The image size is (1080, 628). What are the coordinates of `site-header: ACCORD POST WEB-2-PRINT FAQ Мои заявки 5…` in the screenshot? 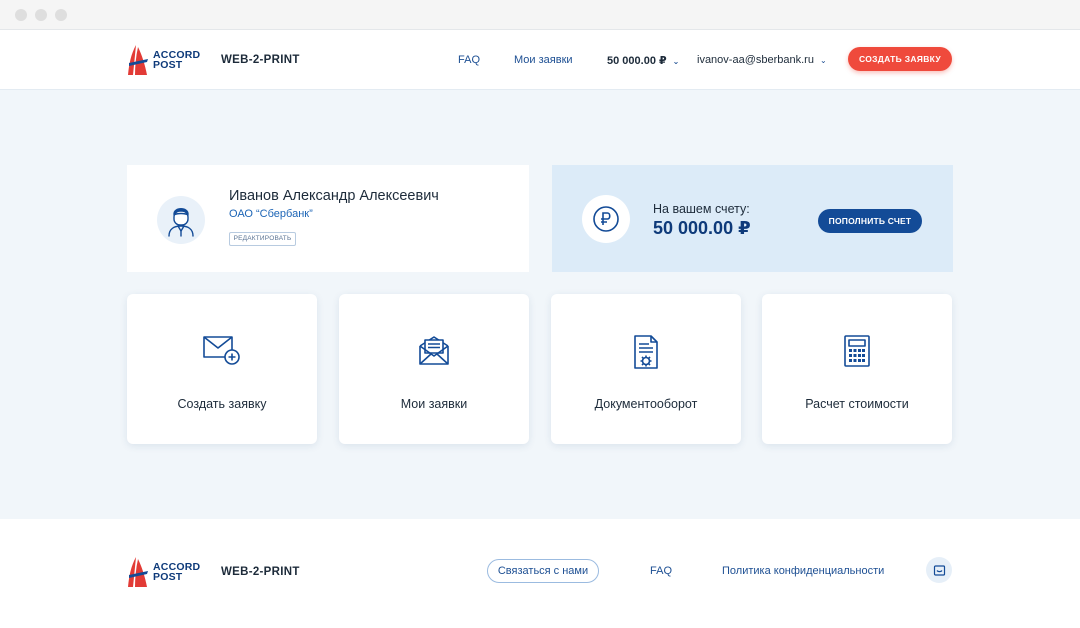 It's located at (540, 60).